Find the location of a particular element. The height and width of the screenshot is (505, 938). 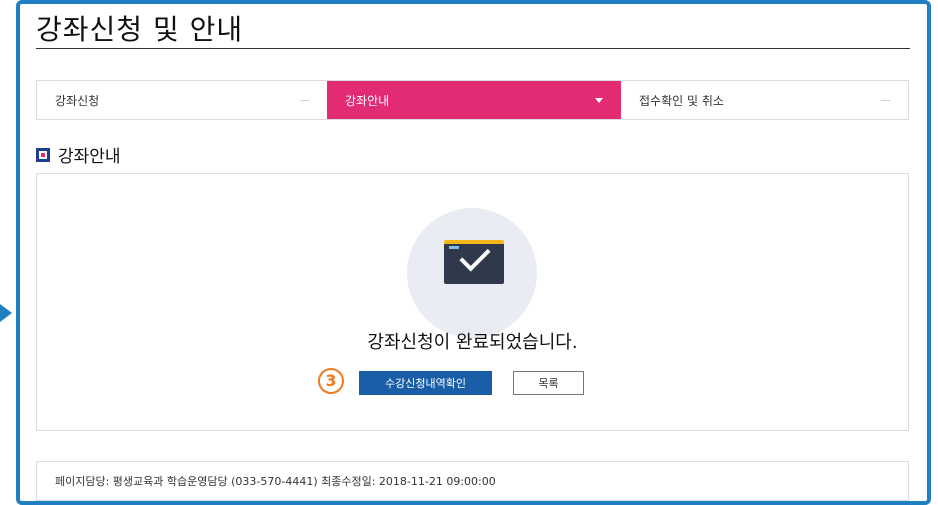

caret-down-icon is located at coordinates (599, 100).